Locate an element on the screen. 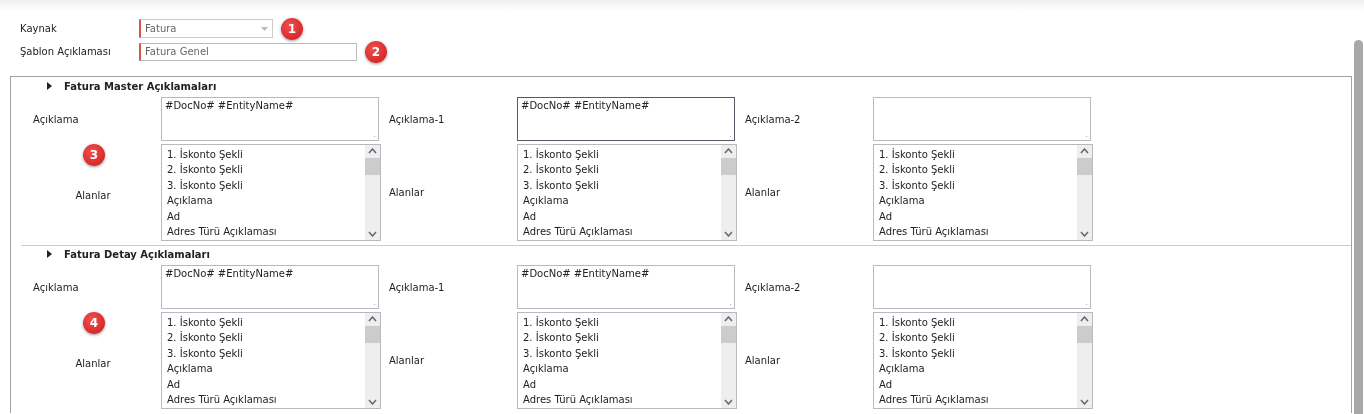 The height and width of the screenshot is (414, 1364). step-badge: 3 is located at coordinates (94, 155).